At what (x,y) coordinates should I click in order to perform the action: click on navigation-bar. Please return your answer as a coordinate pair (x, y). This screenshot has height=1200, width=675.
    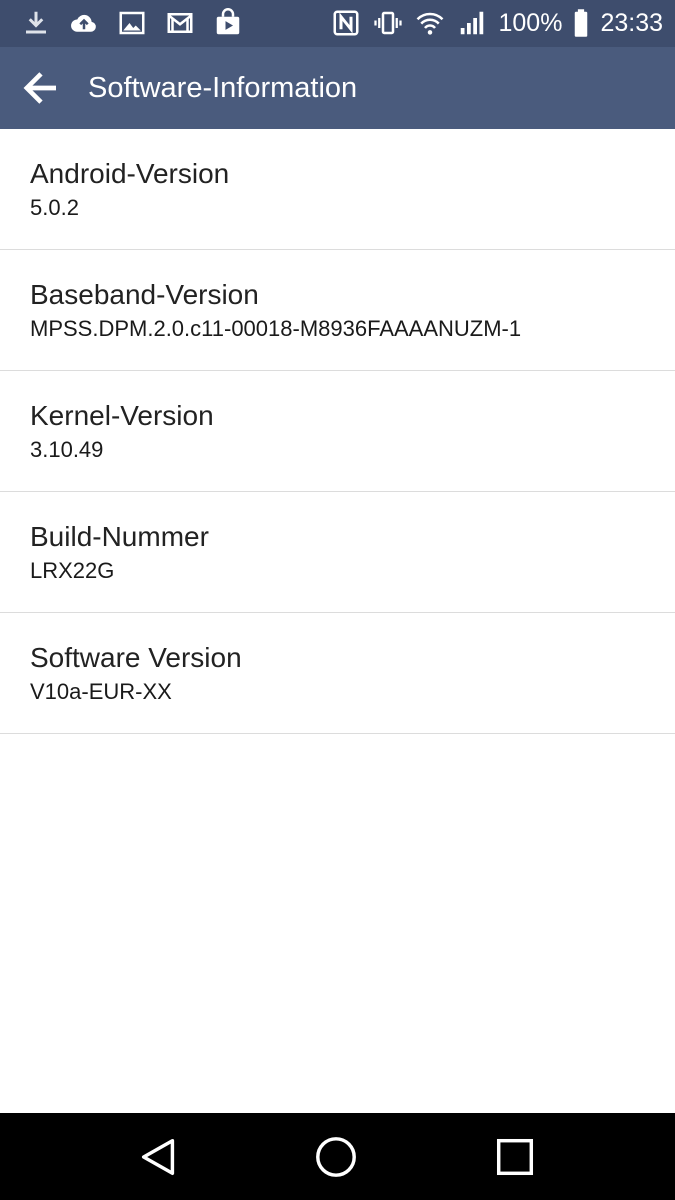
    Looking at the image, I should click on (337, 1156).